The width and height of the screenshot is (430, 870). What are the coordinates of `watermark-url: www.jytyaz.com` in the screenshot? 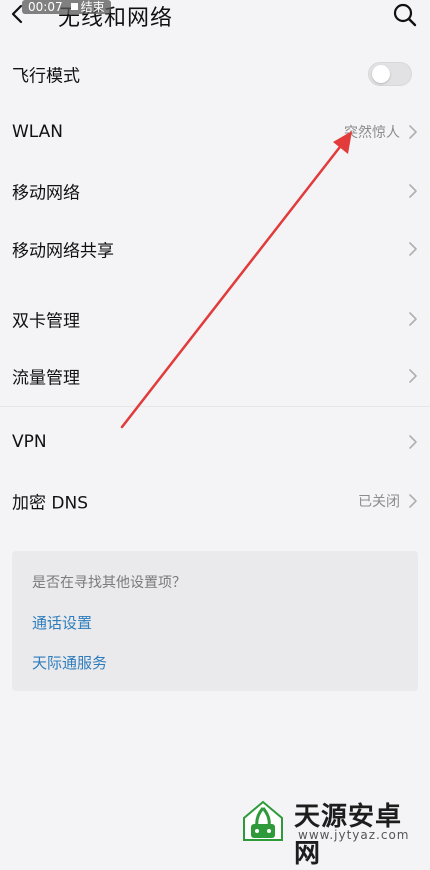 It's located at (354, 835).